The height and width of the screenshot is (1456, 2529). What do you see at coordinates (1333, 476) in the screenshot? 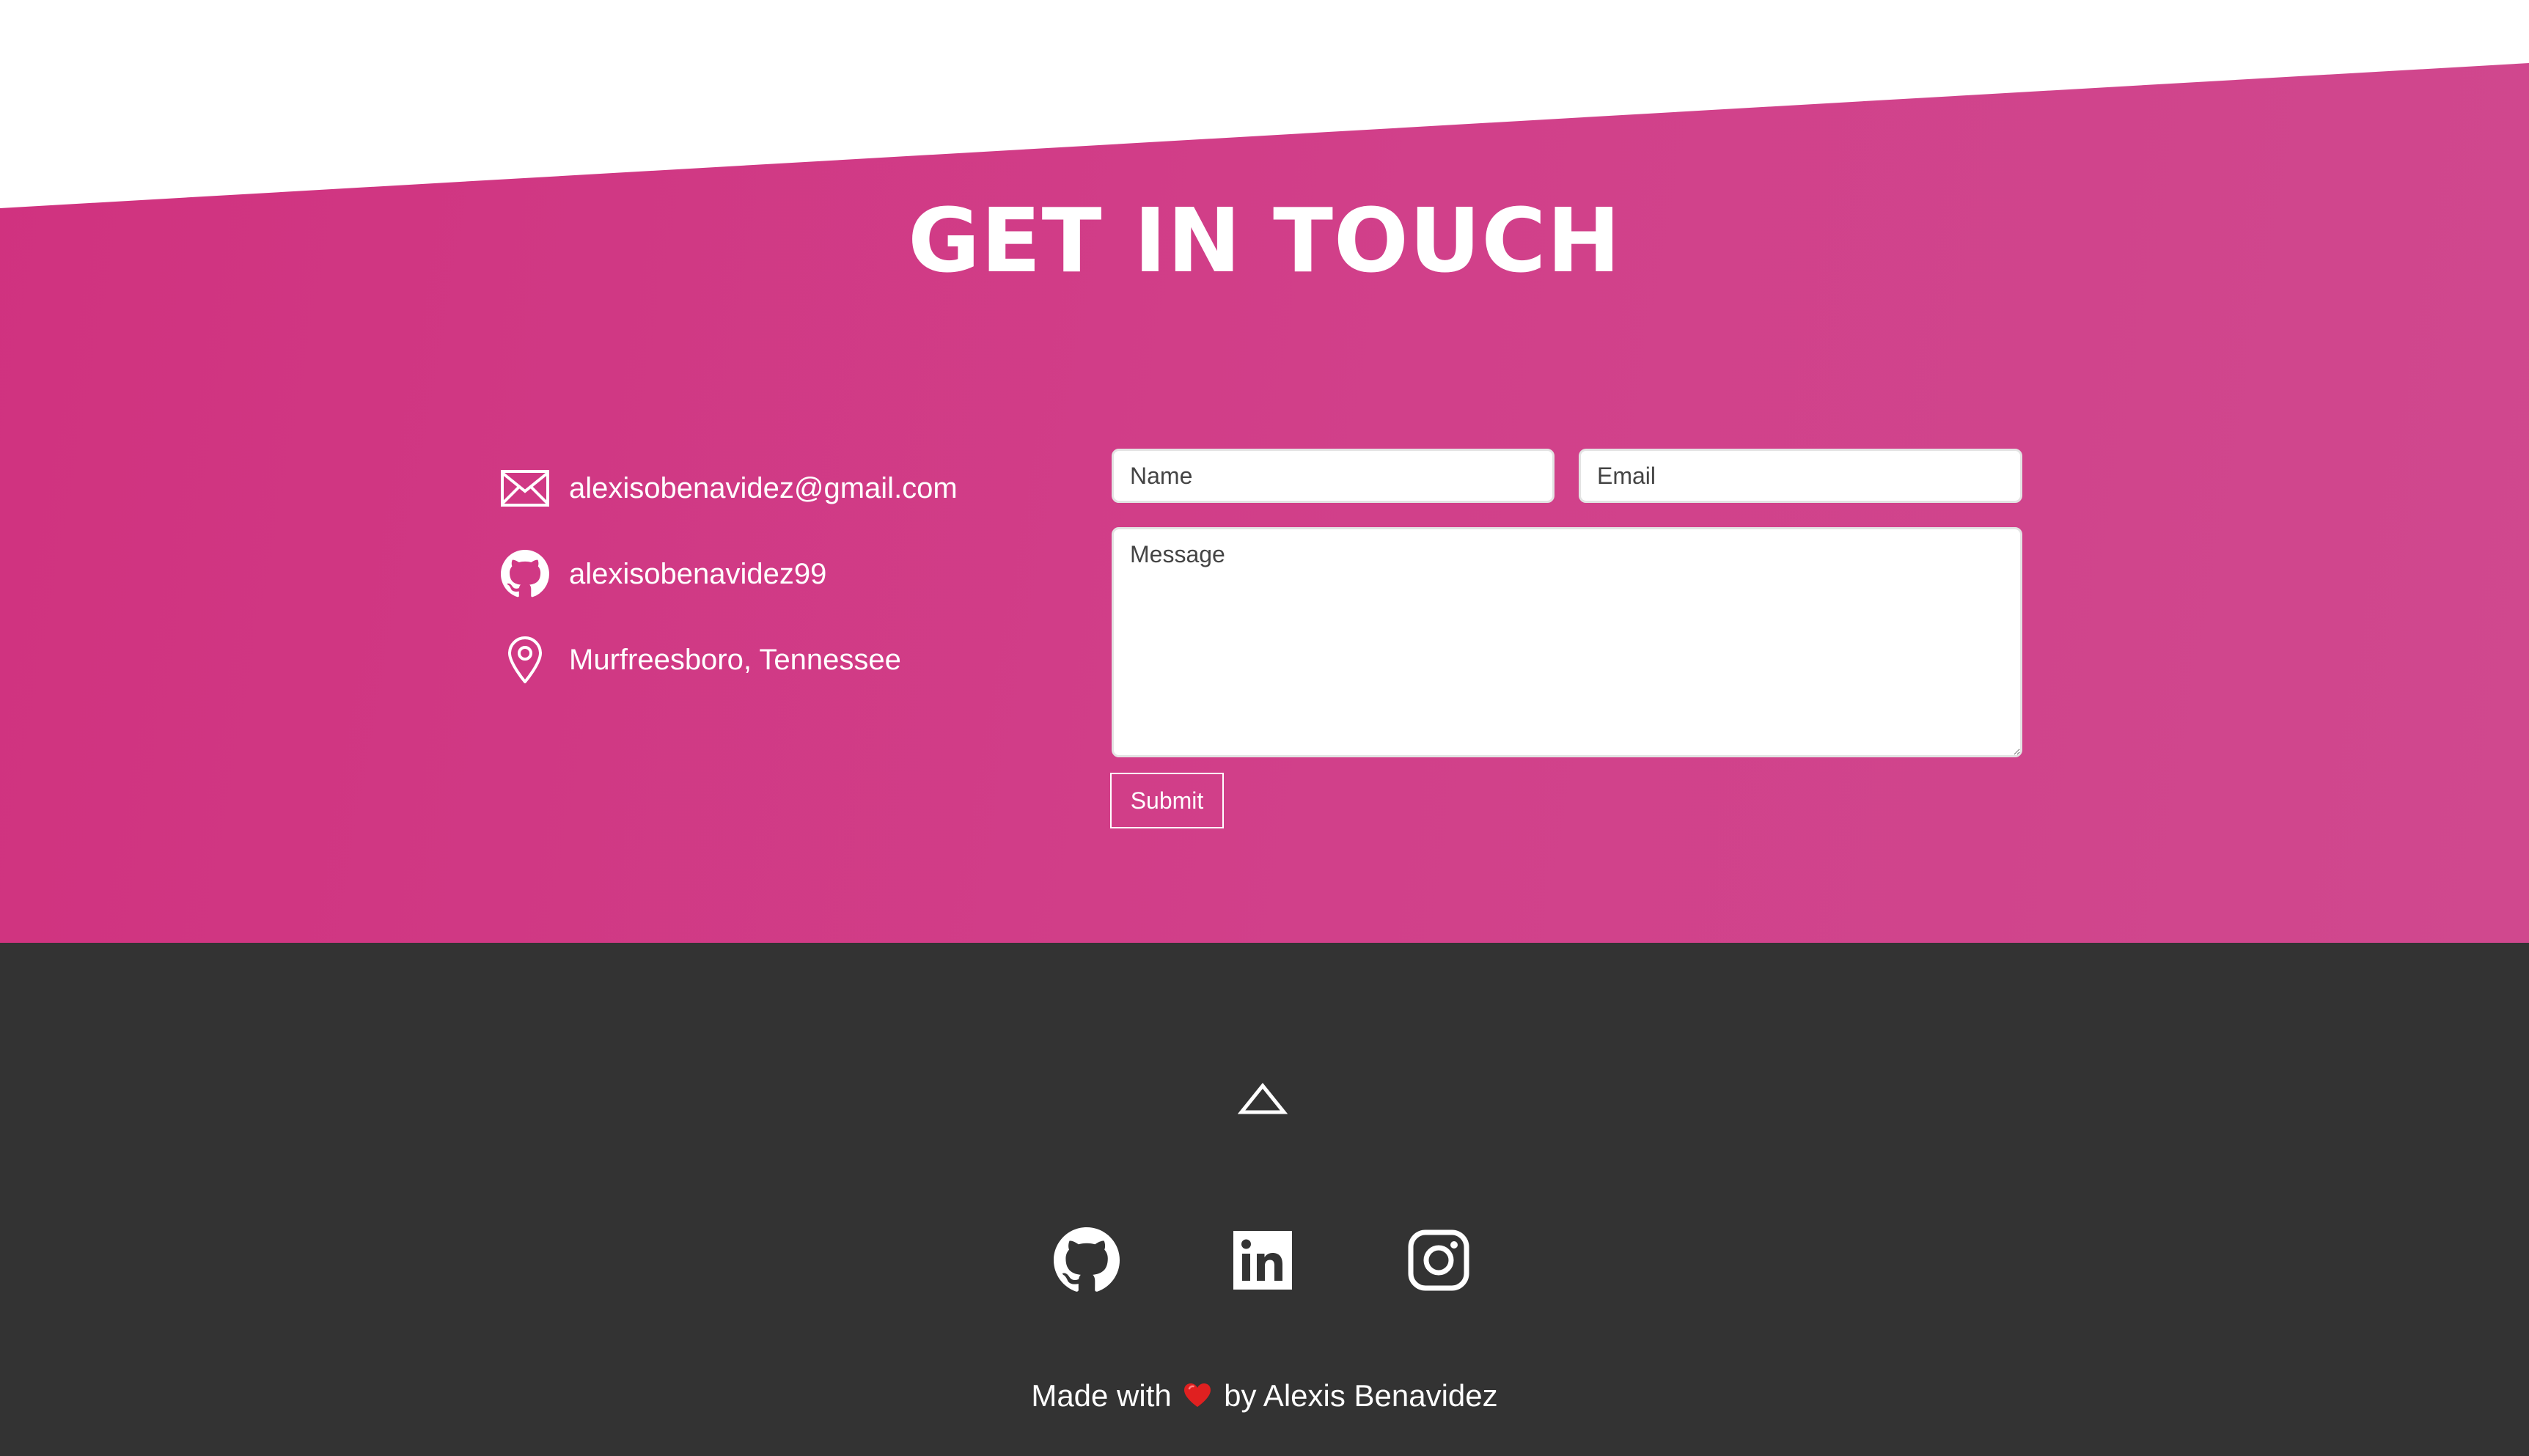
I see `name-input` at bounding box center [1333, 476].